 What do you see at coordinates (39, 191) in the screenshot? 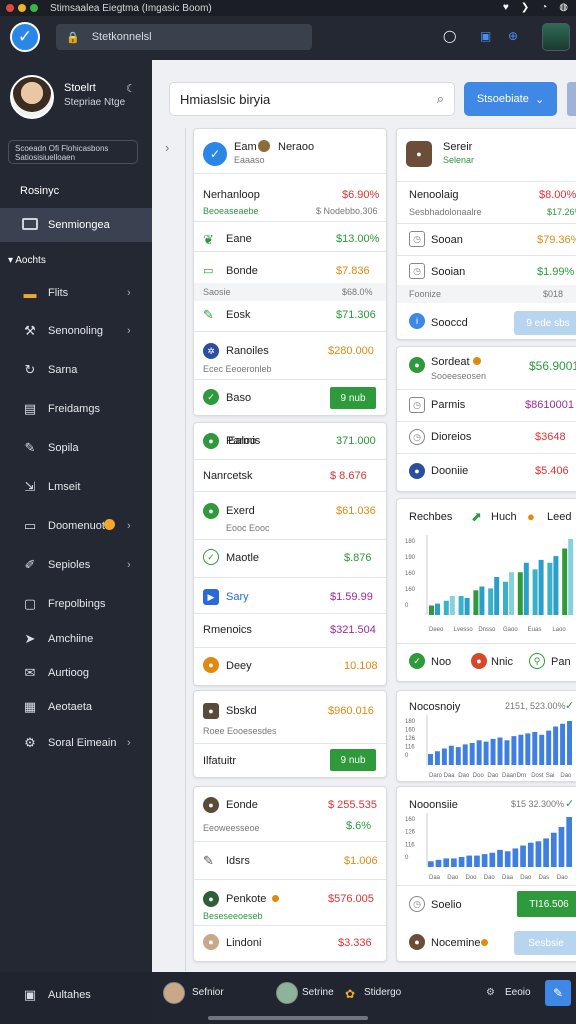
I see `nav-heading: Rosinyc` at bounding box center [39, 191].